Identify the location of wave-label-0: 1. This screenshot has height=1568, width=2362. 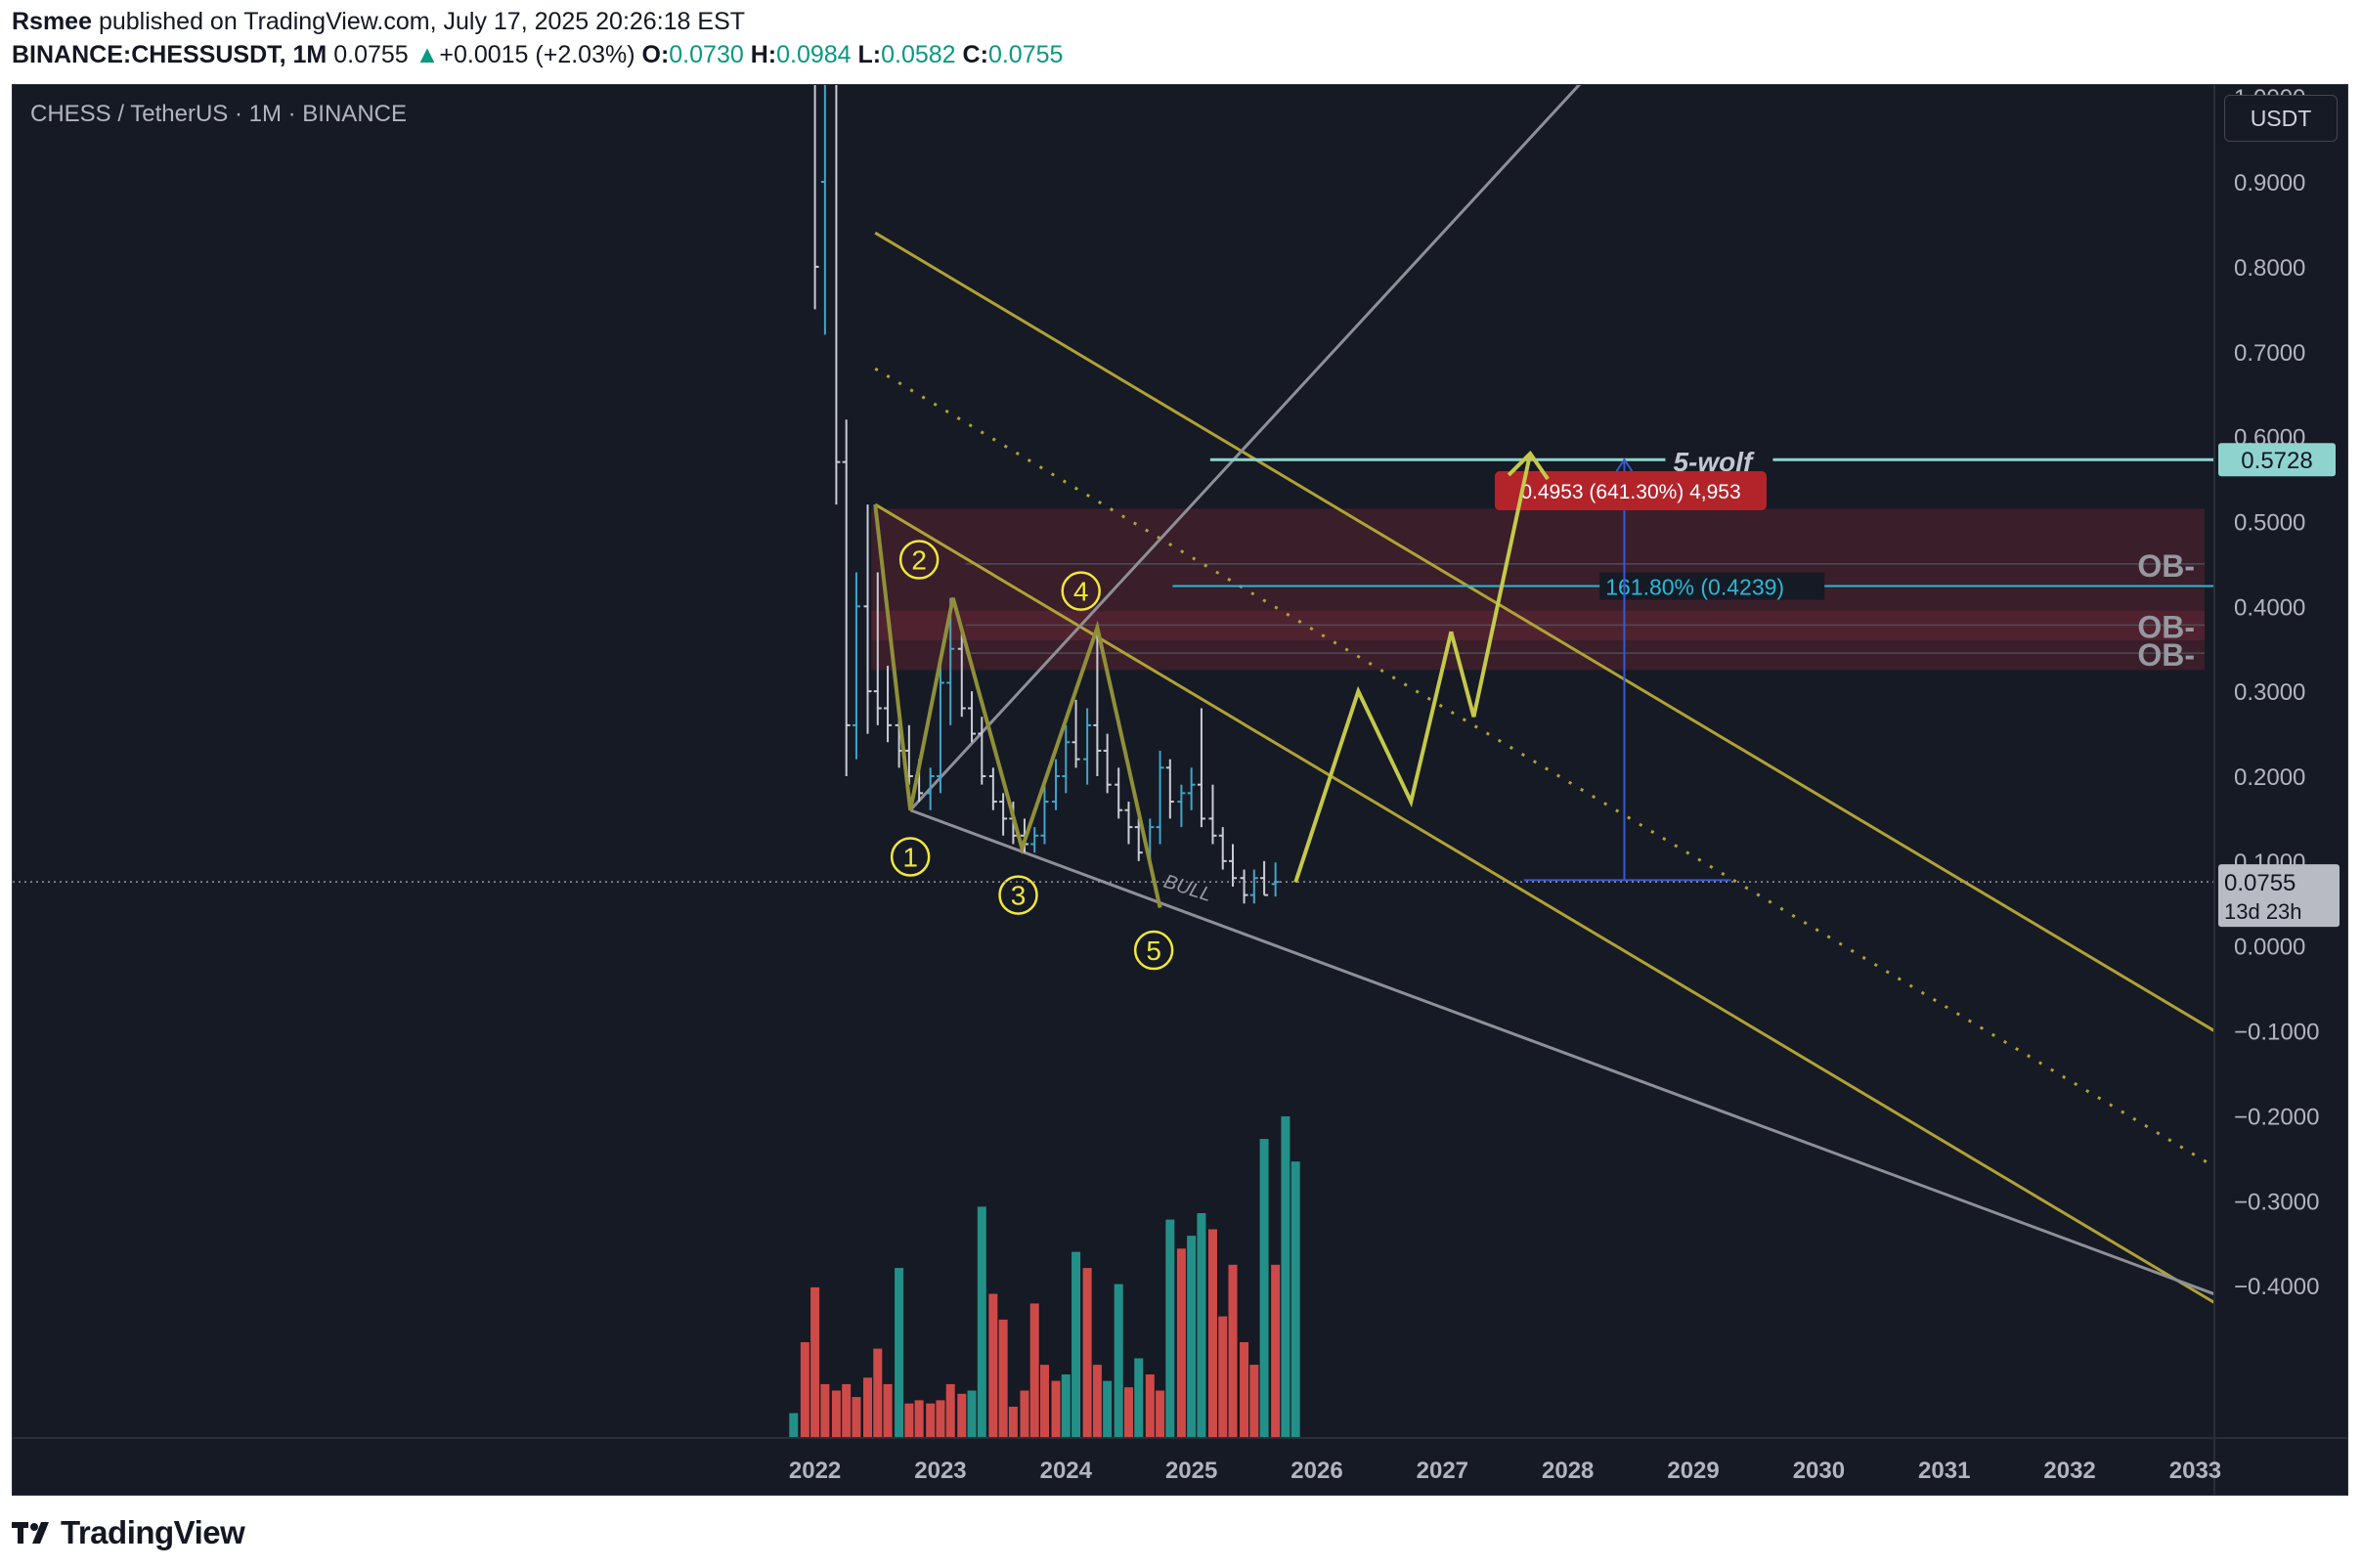
(910, 858).